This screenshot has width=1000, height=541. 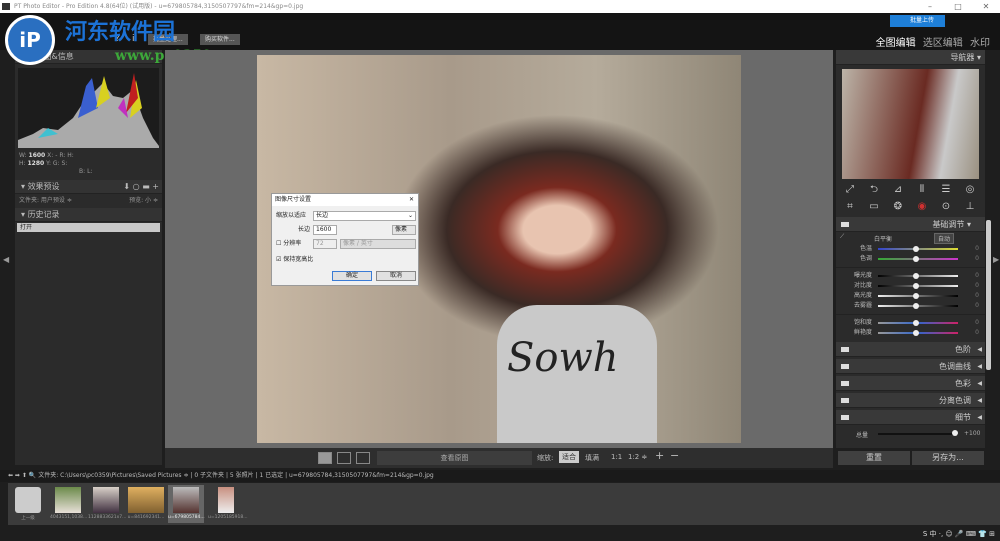 I want to click on zoom-ratio-select: 1:2 ≑, so click(x=637, y=457).